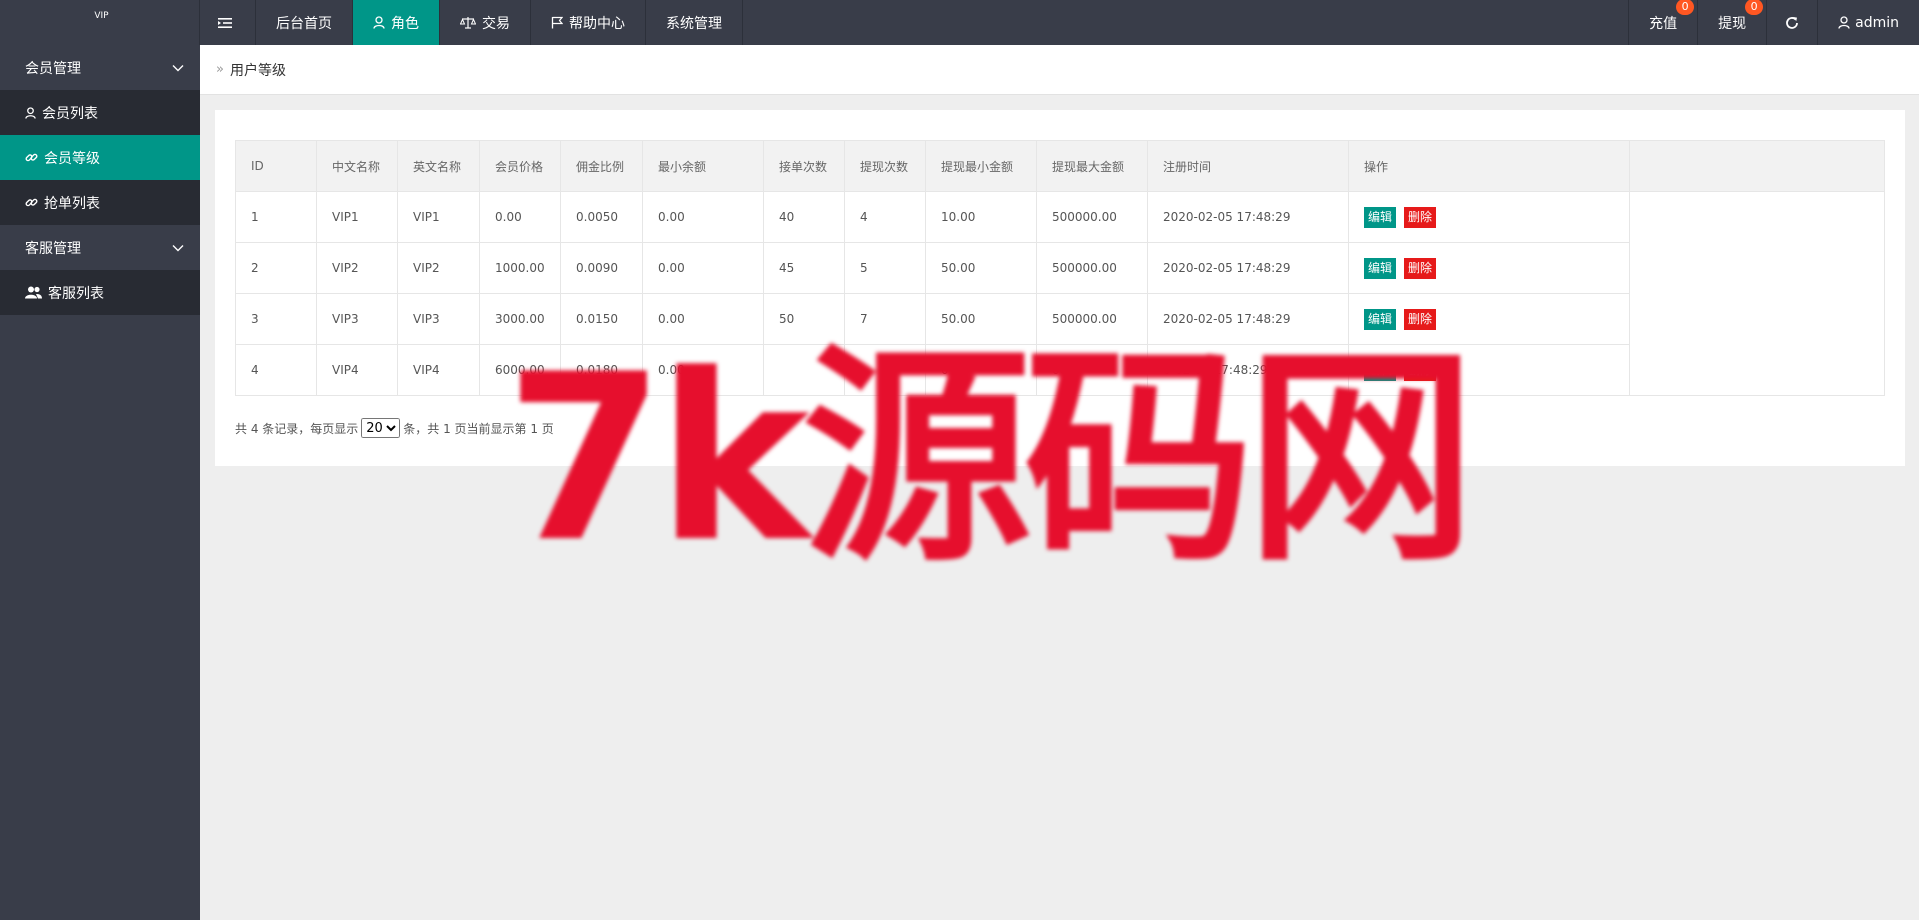 The width and height of the screenshot is (1919, 920). I want to click on nav-trade: 交易, so click(485, 22).